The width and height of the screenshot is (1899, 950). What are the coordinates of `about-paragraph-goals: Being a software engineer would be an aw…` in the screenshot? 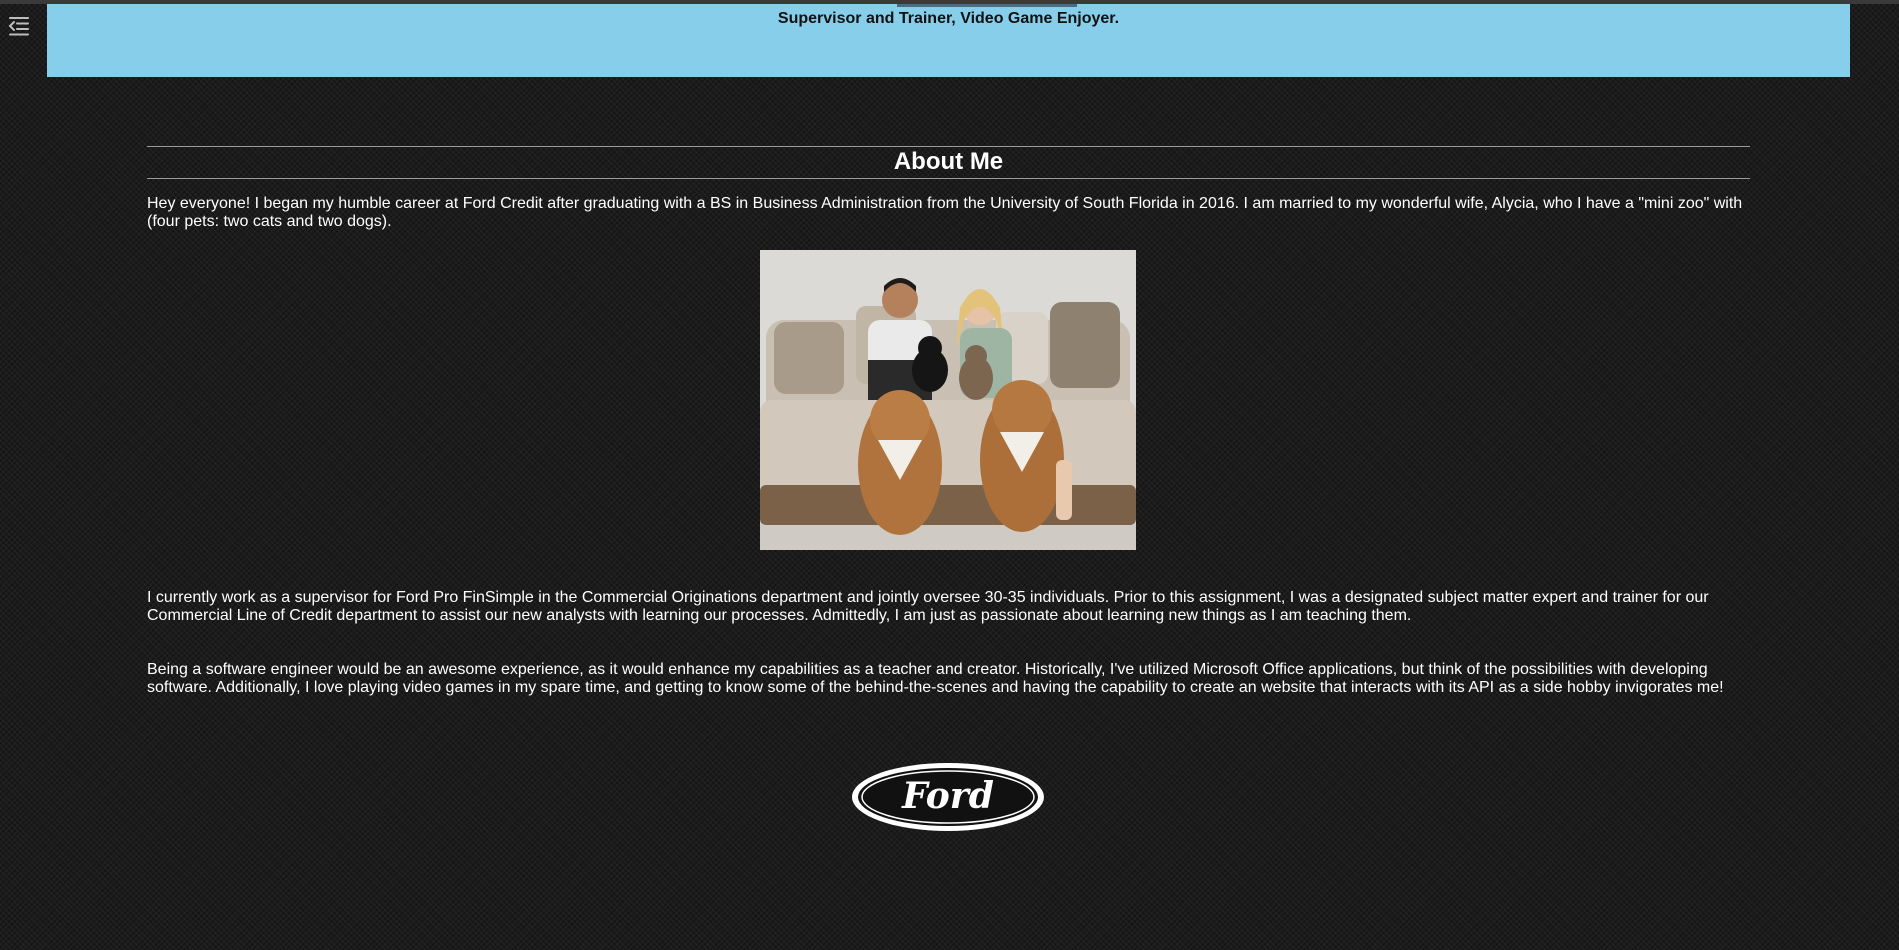 It's located at (935, 678).